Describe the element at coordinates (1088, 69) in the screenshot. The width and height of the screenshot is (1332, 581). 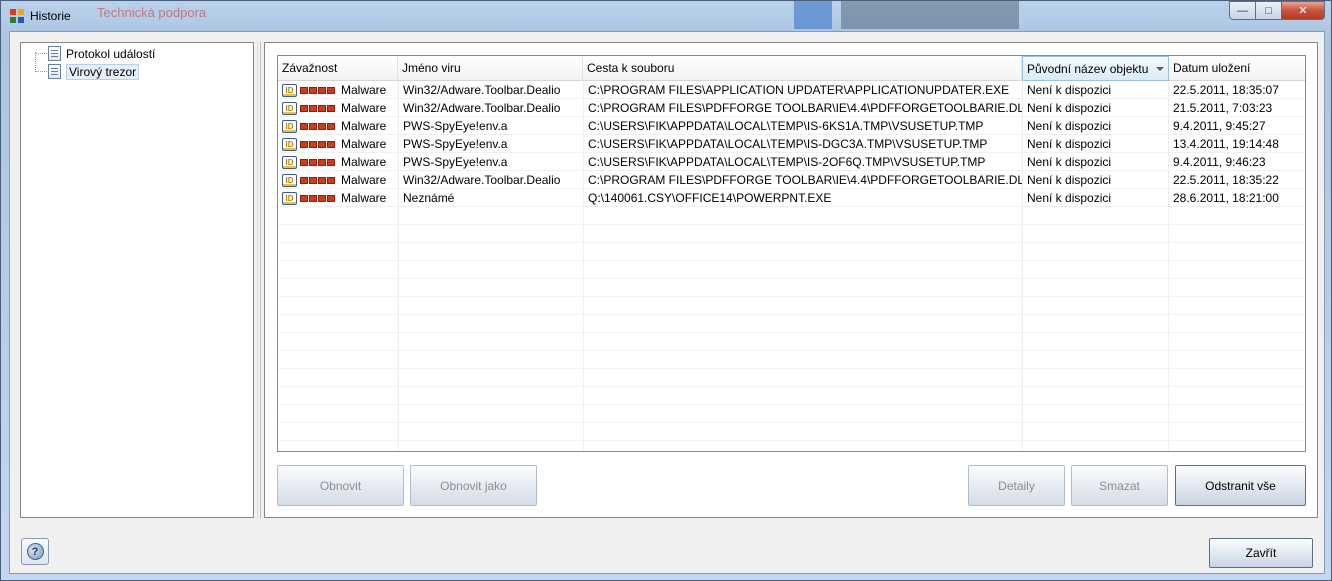
I see `column-header-label: Původní název objektu` at that location.